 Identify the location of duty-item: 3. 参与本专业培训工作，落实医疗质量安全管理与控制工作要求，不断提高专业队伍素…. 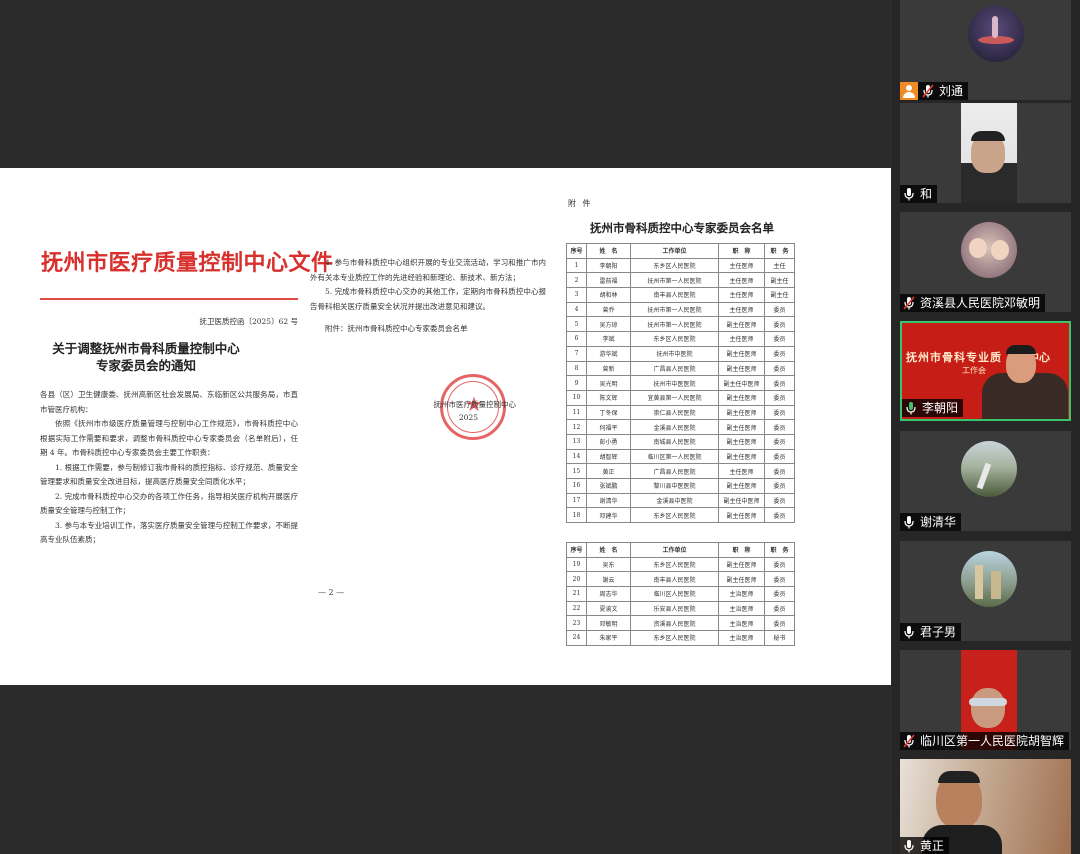
(169, 532).